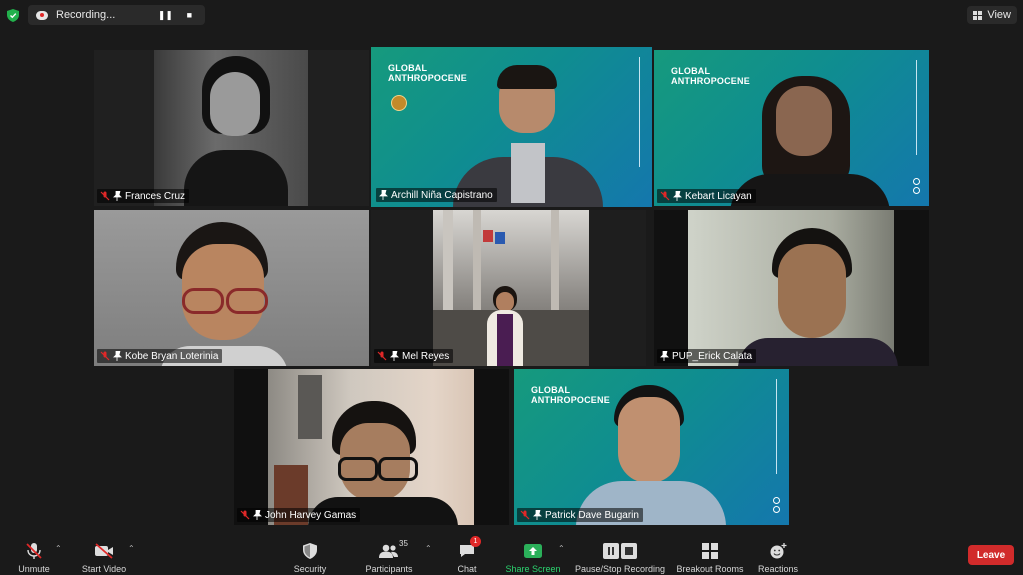 The image size is (1023, 575). What do you see at coordinates (620, 569) in the screenshot?
I see `pause-stop-recording-label: Pause/Stop Recording` at bounding box center [620, 569].